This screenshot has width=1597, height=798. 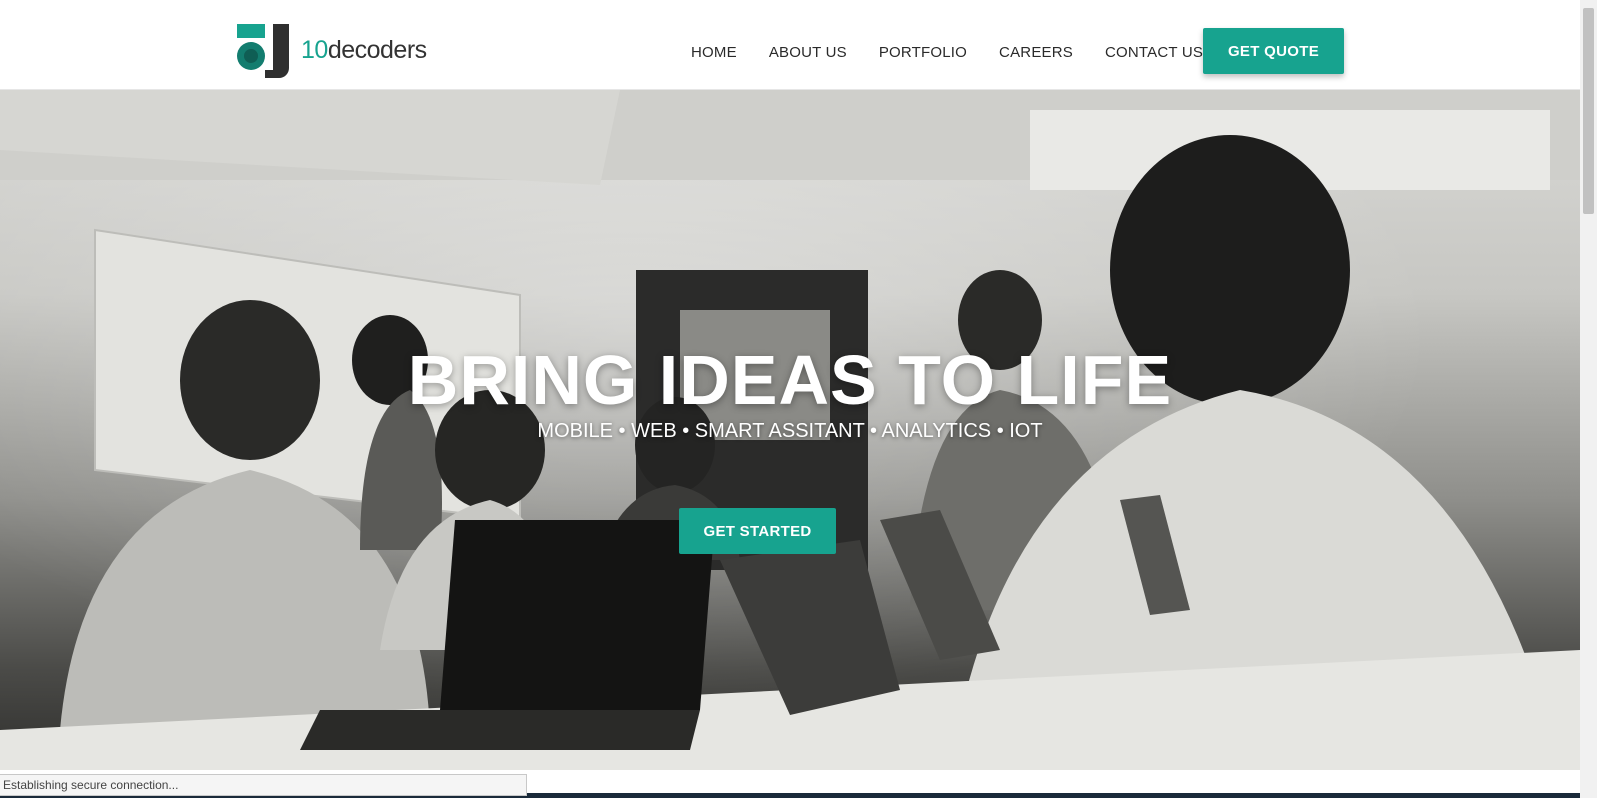 I want to click on nav-home: HOME, so click(x=714, y=52).